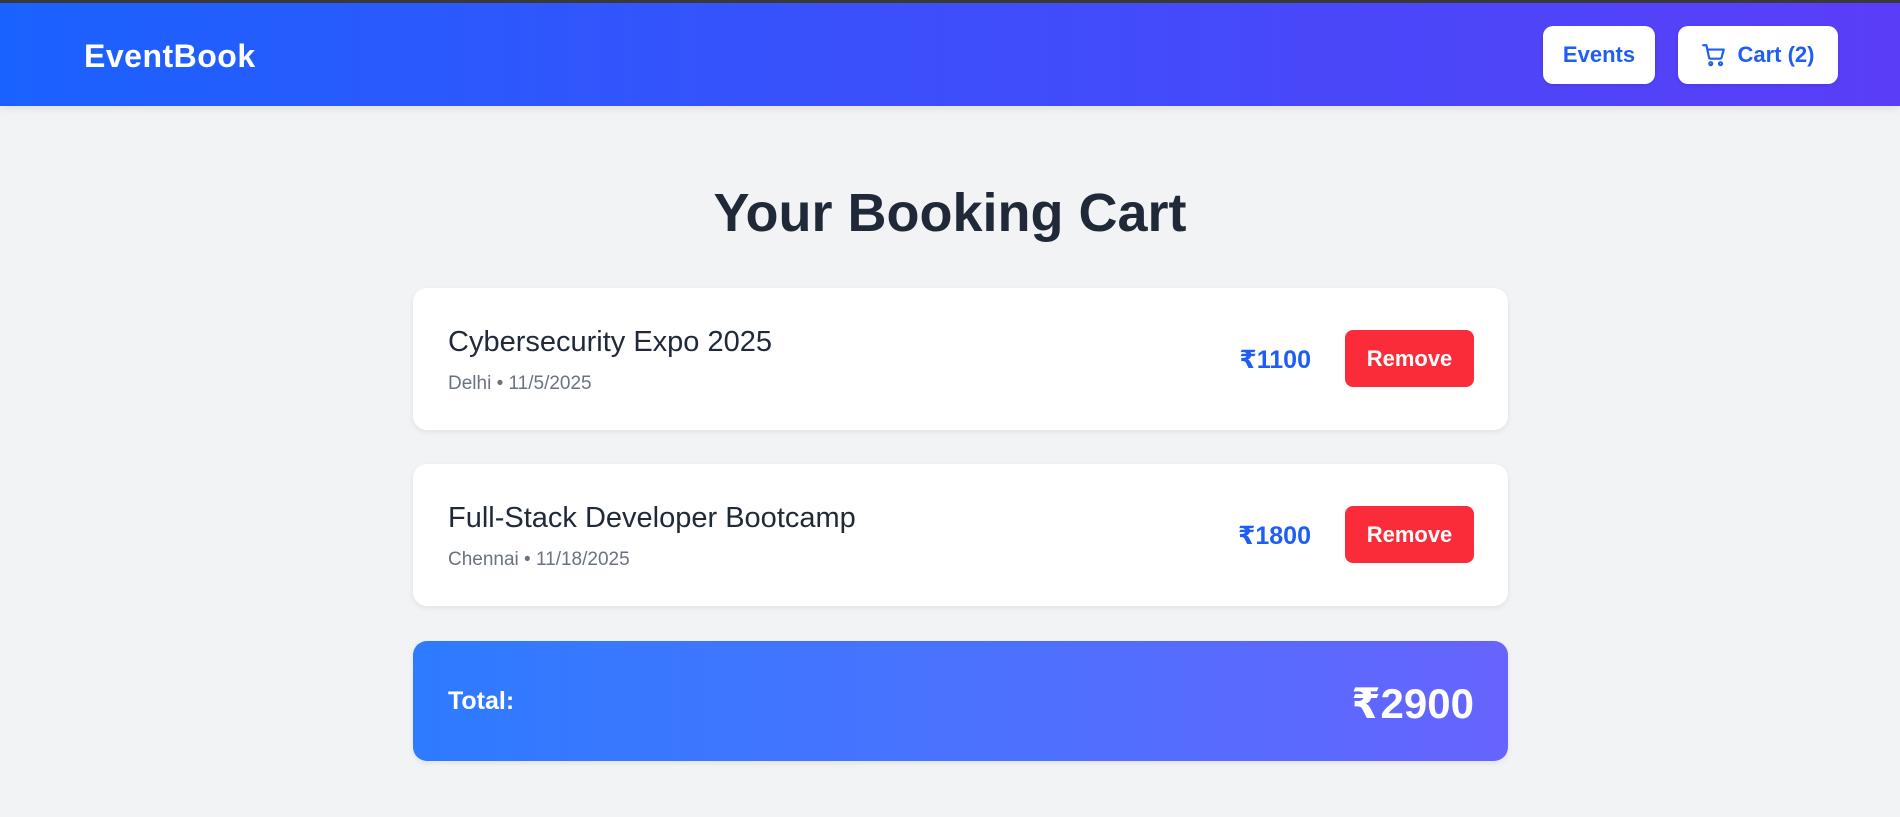 This screenshot has height=817, width=1900. I want to click on navbar: EventBook Events Cart (2), so click(950, 54).